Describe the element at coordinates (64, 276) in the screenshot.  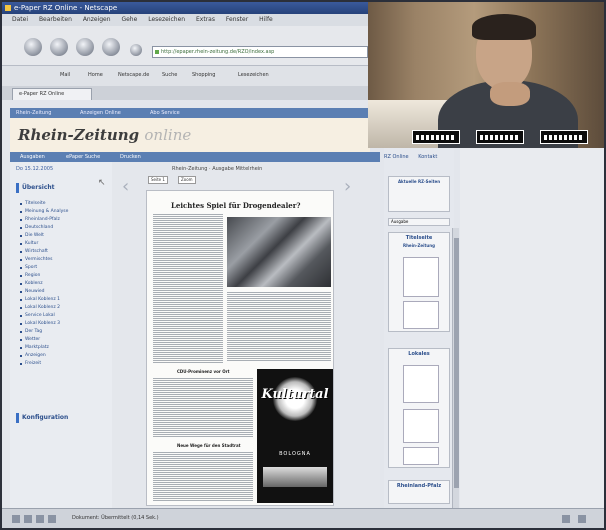
I see `section-link: Region` at that location.